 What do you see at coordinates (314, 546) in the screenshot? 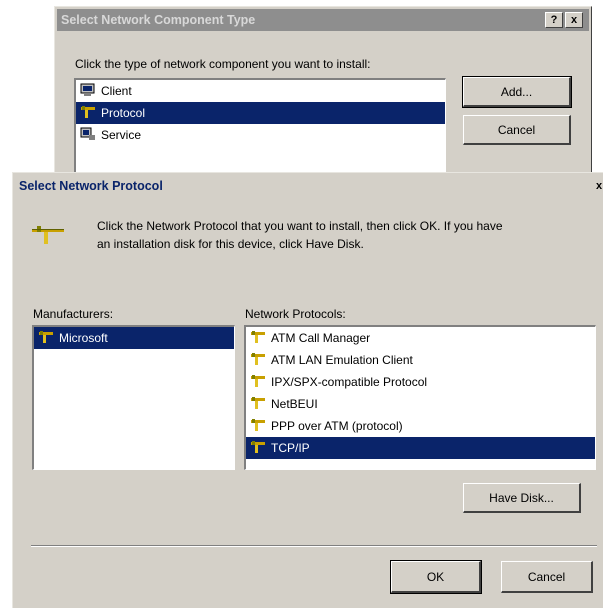
I see `divider` at bounding box center [314, 546].